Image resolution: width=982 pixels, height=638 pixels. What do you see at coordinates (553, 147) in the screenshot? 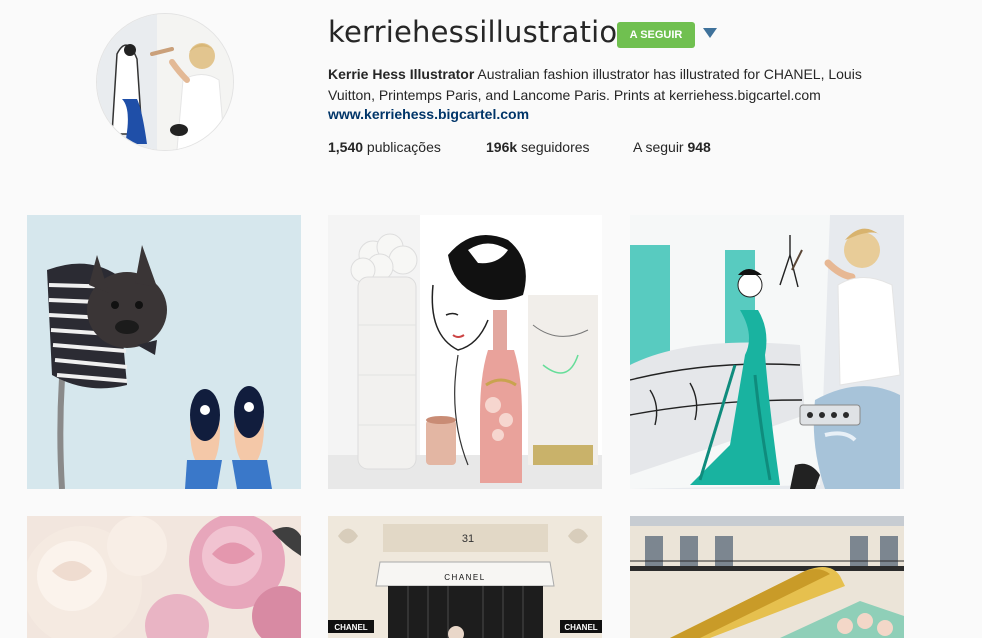
I see `followers-count-label: seguidores` at bounding box center [553, 147].